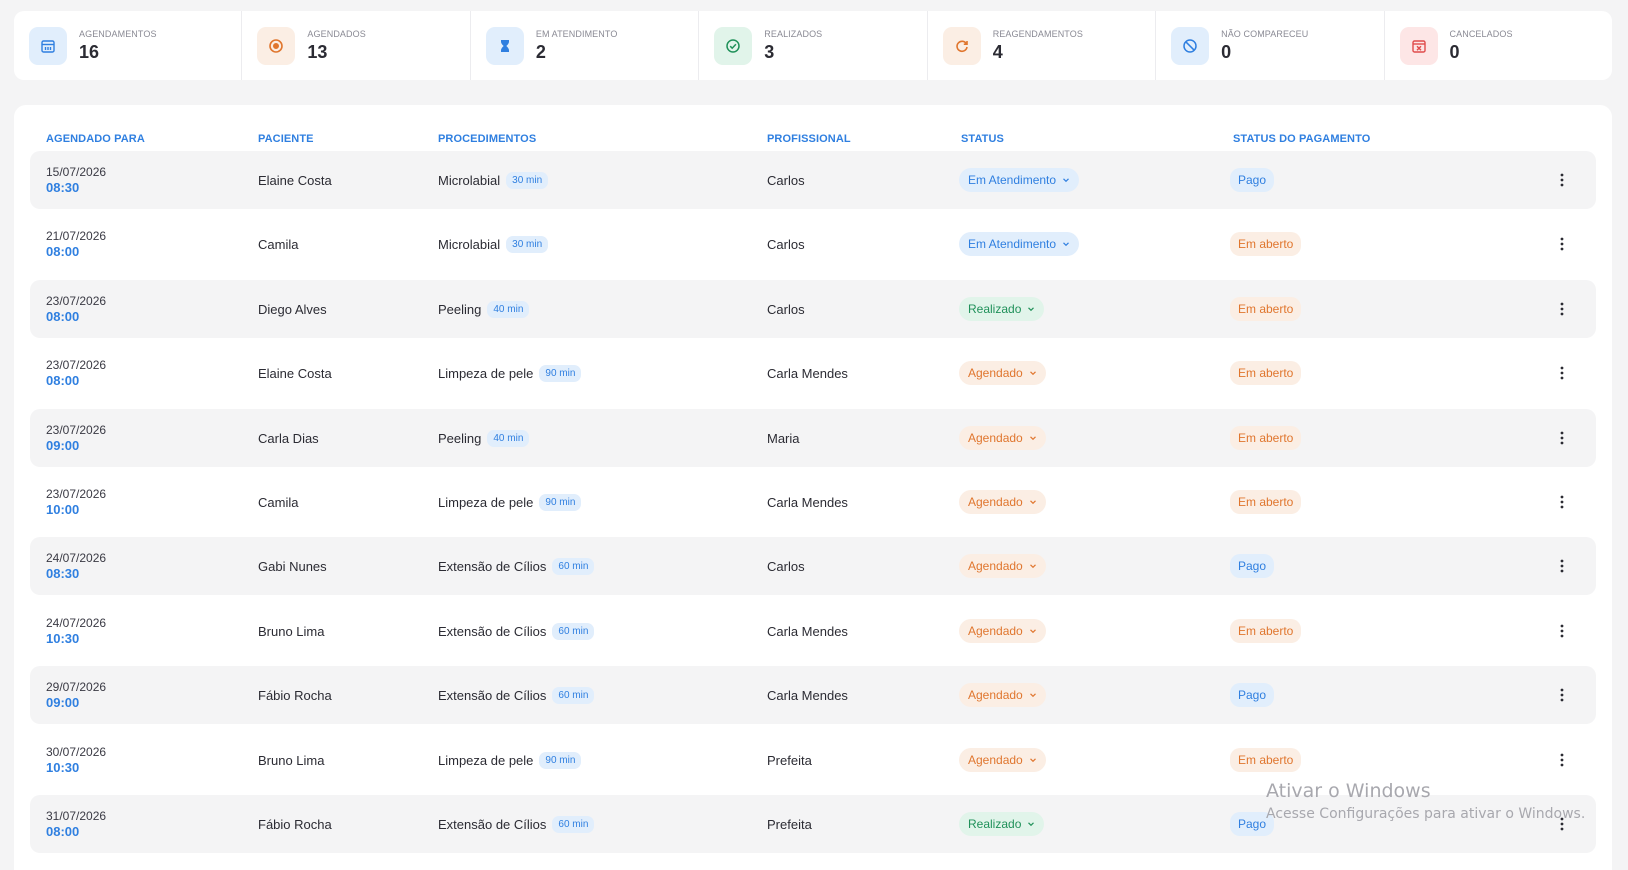  Describe the element at coordinates (1252, 824) in the screenshot. I see `payment-status-badge: Pago` at that location.